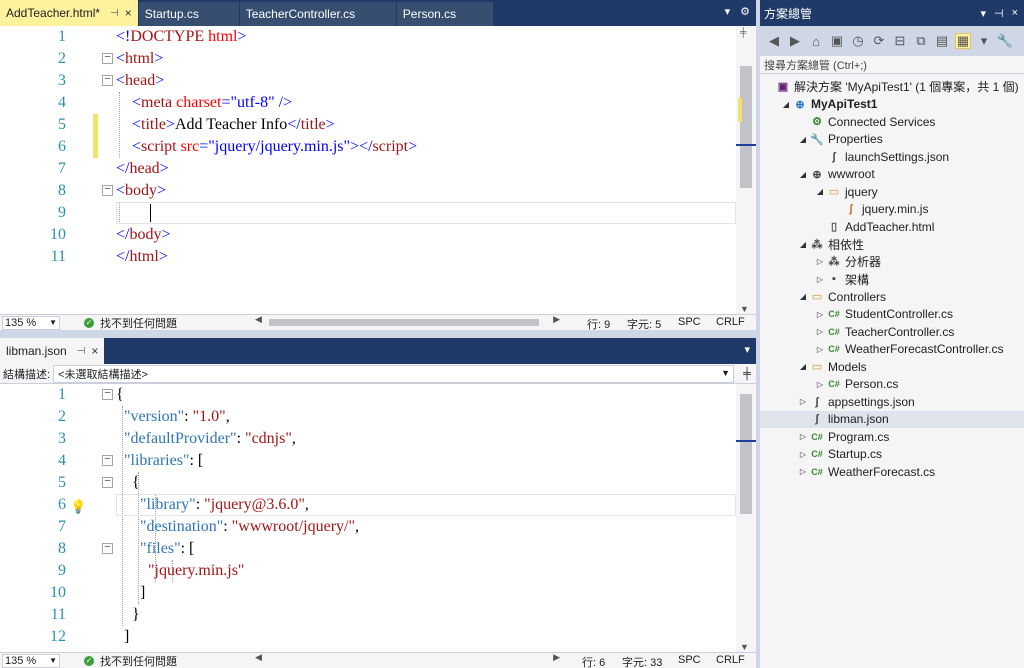 This screenshot has width=1024, height=668. What do you see at coordinates (404, 322) in the screenshot?
I see `hscroll-thumb` at bounding box center [404, 322].